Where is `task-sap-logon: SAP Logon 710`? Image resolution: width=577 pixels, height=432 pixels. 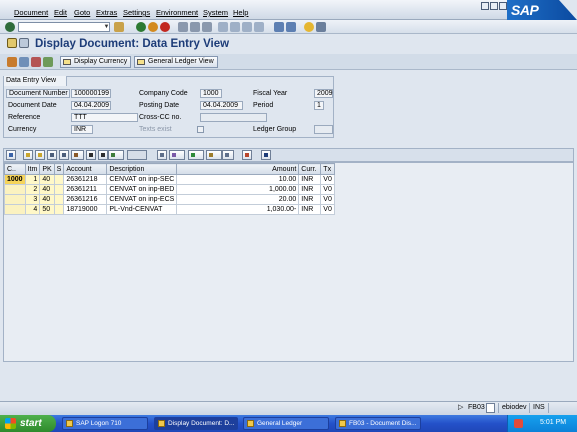
task-sap-logon: SAP Logon 710 is located at coordinates (105, 423).